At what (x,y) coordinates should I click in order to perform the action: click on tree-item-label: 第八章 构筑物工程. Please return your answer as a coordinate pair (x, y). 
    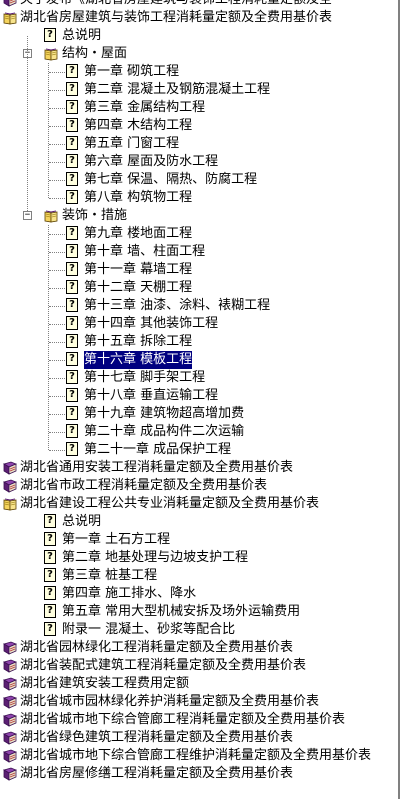
    Looking at the image, I should click on (138, 197).